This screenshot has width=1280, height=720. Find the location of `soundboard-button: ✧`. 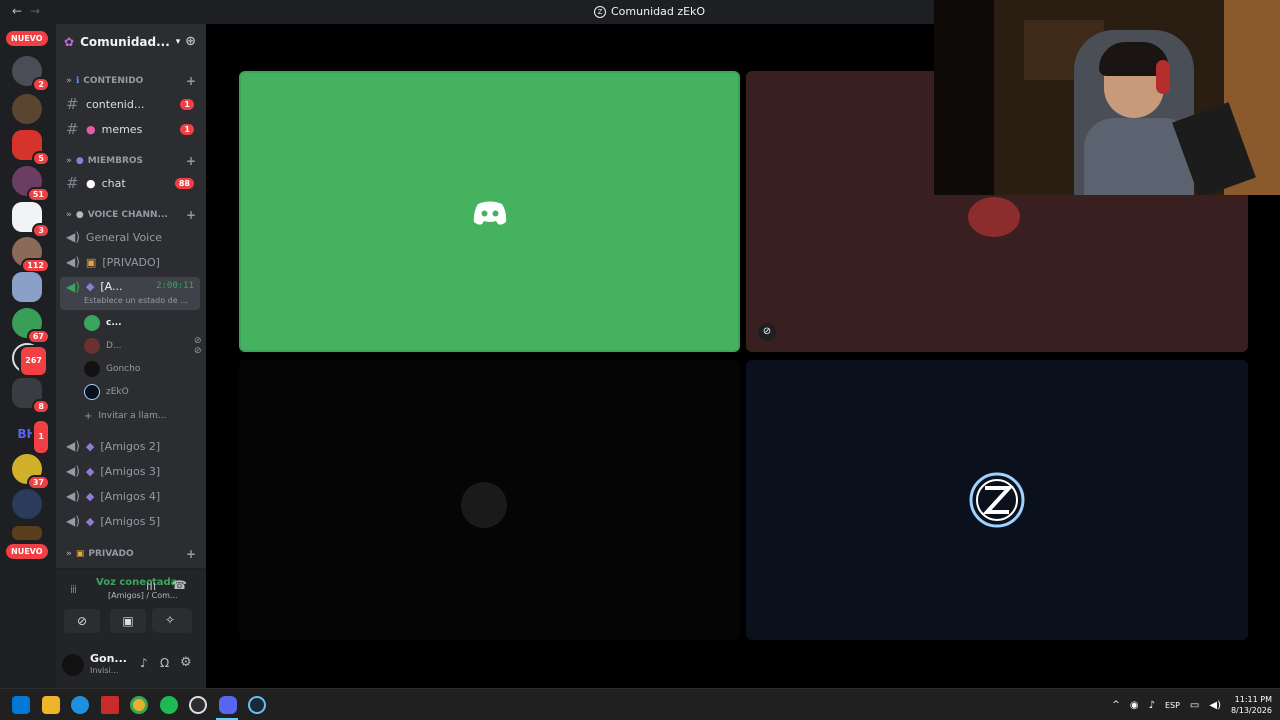

soundboard-button: ✧ is located at coordinates (170, 620).